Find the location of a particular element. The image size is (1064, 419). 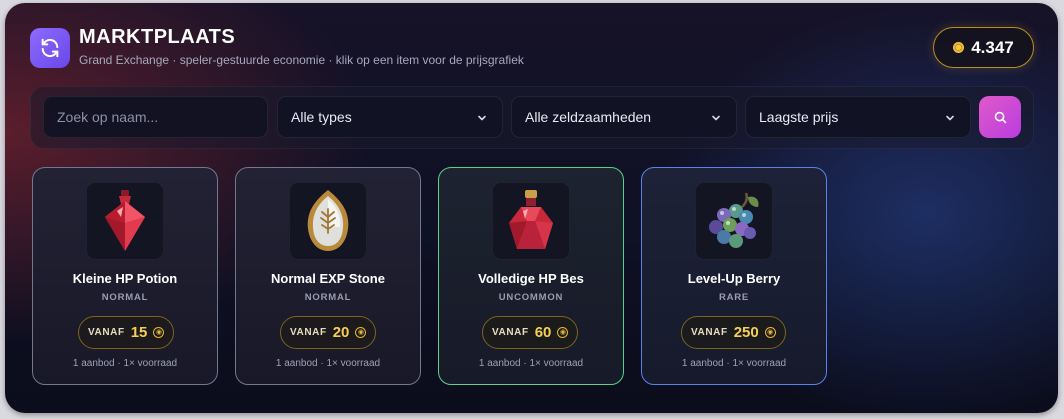

sort-select: Laagste prijs is located at coordinates (858, 117).